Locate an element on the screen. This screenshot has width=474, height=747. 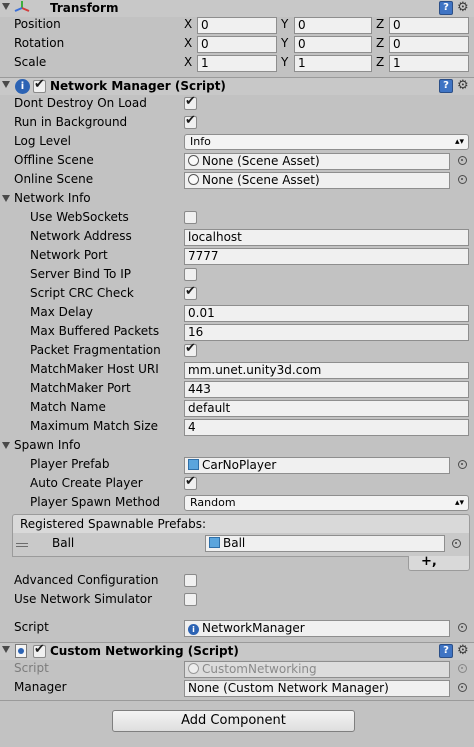
run-bg-label: Run in Background is located at coordinates (71, 122).